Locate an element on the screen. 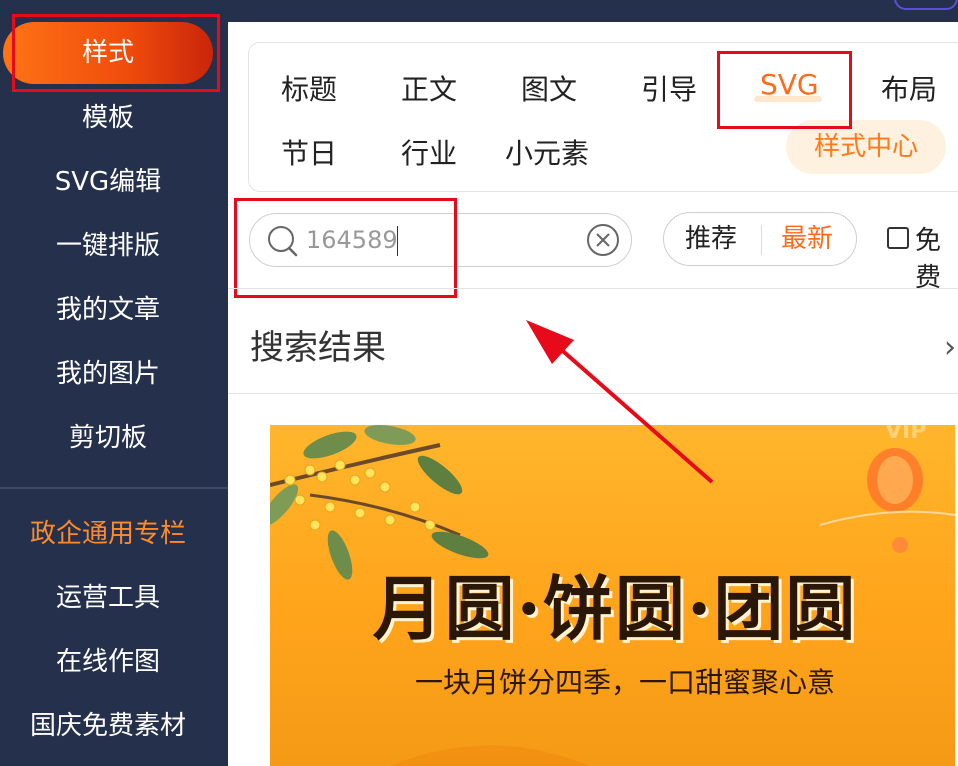  highlight-box-style is located at coordinates (116, 53).